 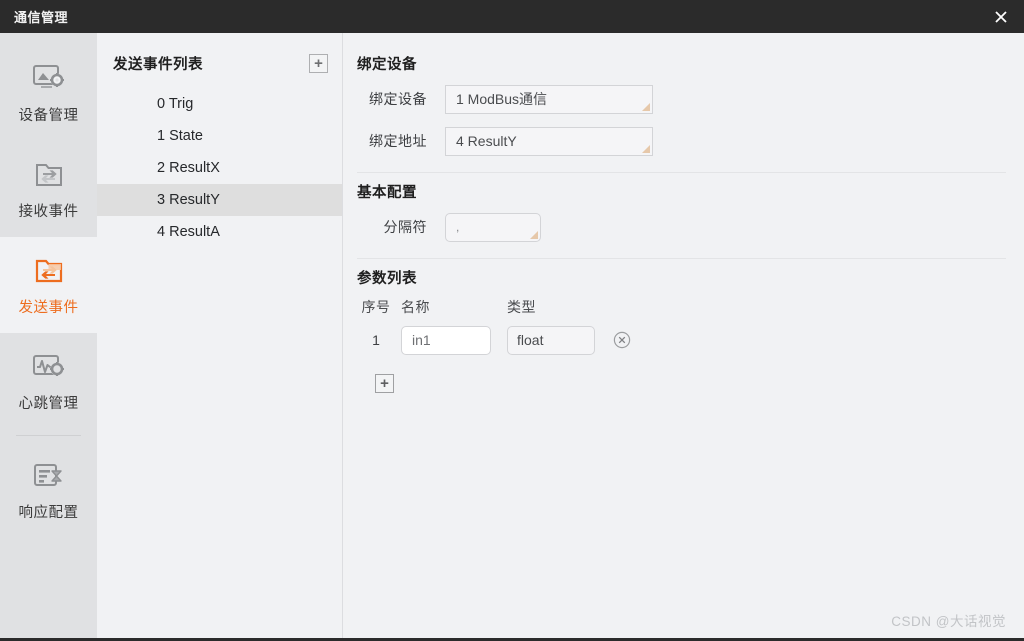 What do you see at coordinates (387, 193) in the screenshot?
I see `basic-config-section-title: 基本配置` at bounding box center [387, 193].